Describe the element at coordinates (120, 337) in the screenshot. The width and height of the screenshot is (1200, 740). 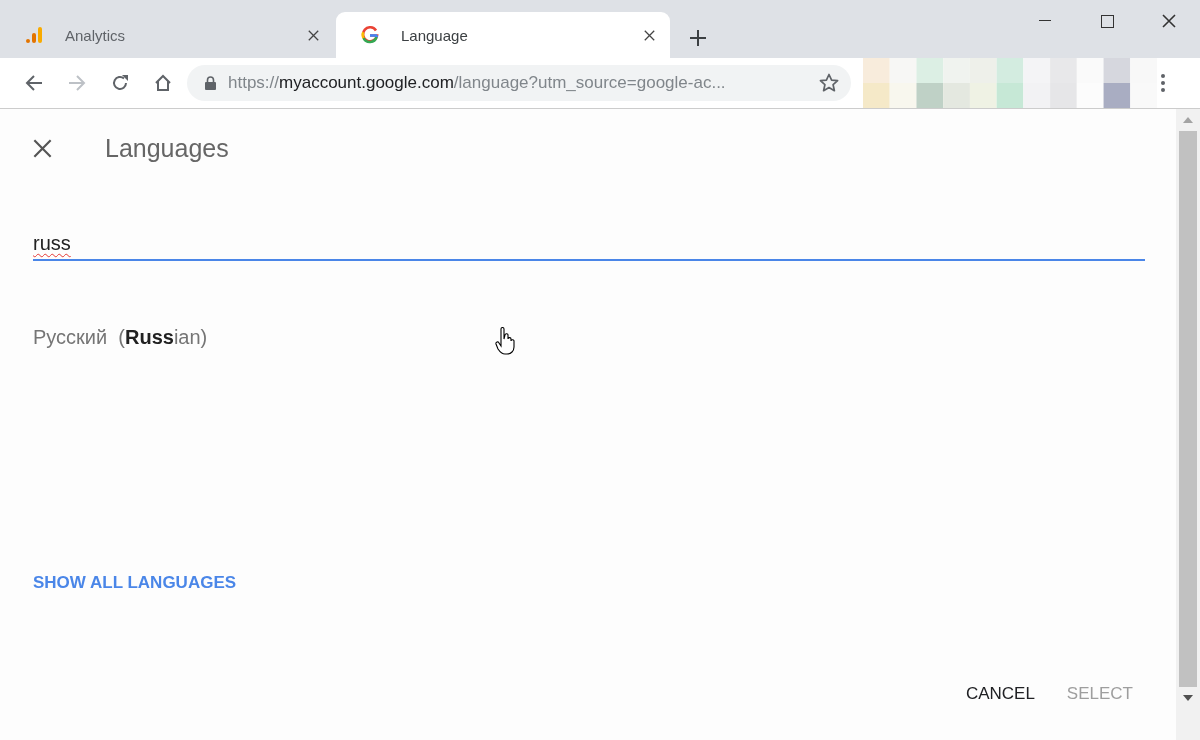
I see `language-option: Русский (Russian)` at that location.